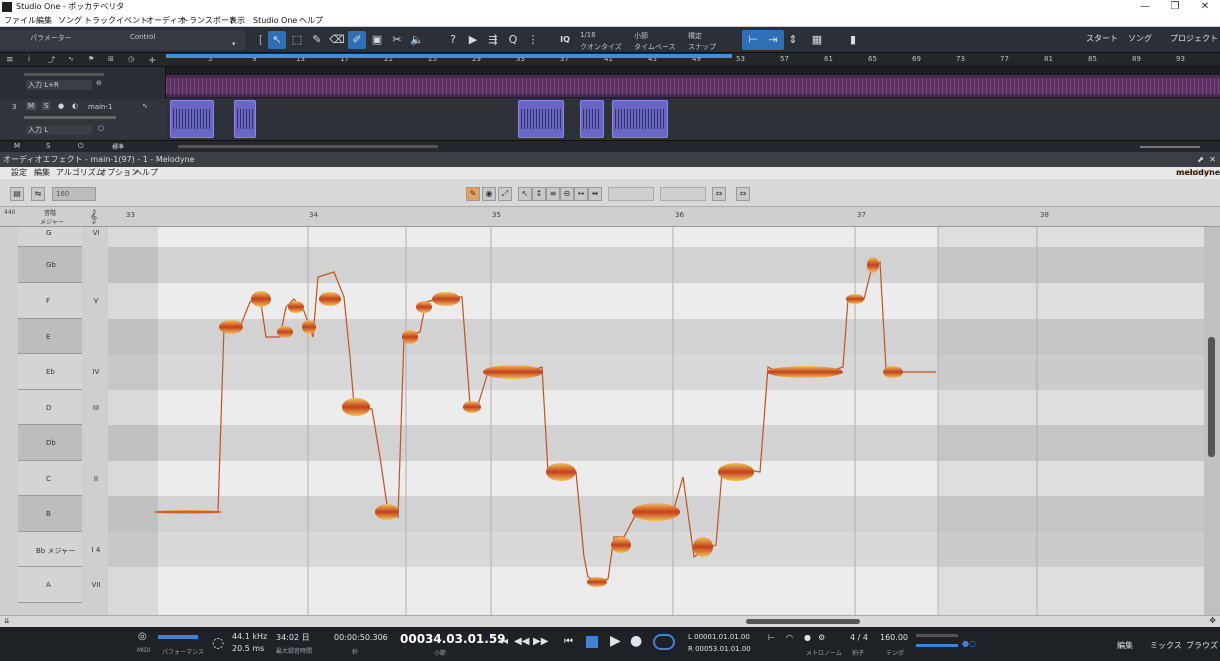 Image resolution: width=1220 pixels, height=661 pixels. I want to click on track-1-input: 入力 L+R, so click(59, 85).